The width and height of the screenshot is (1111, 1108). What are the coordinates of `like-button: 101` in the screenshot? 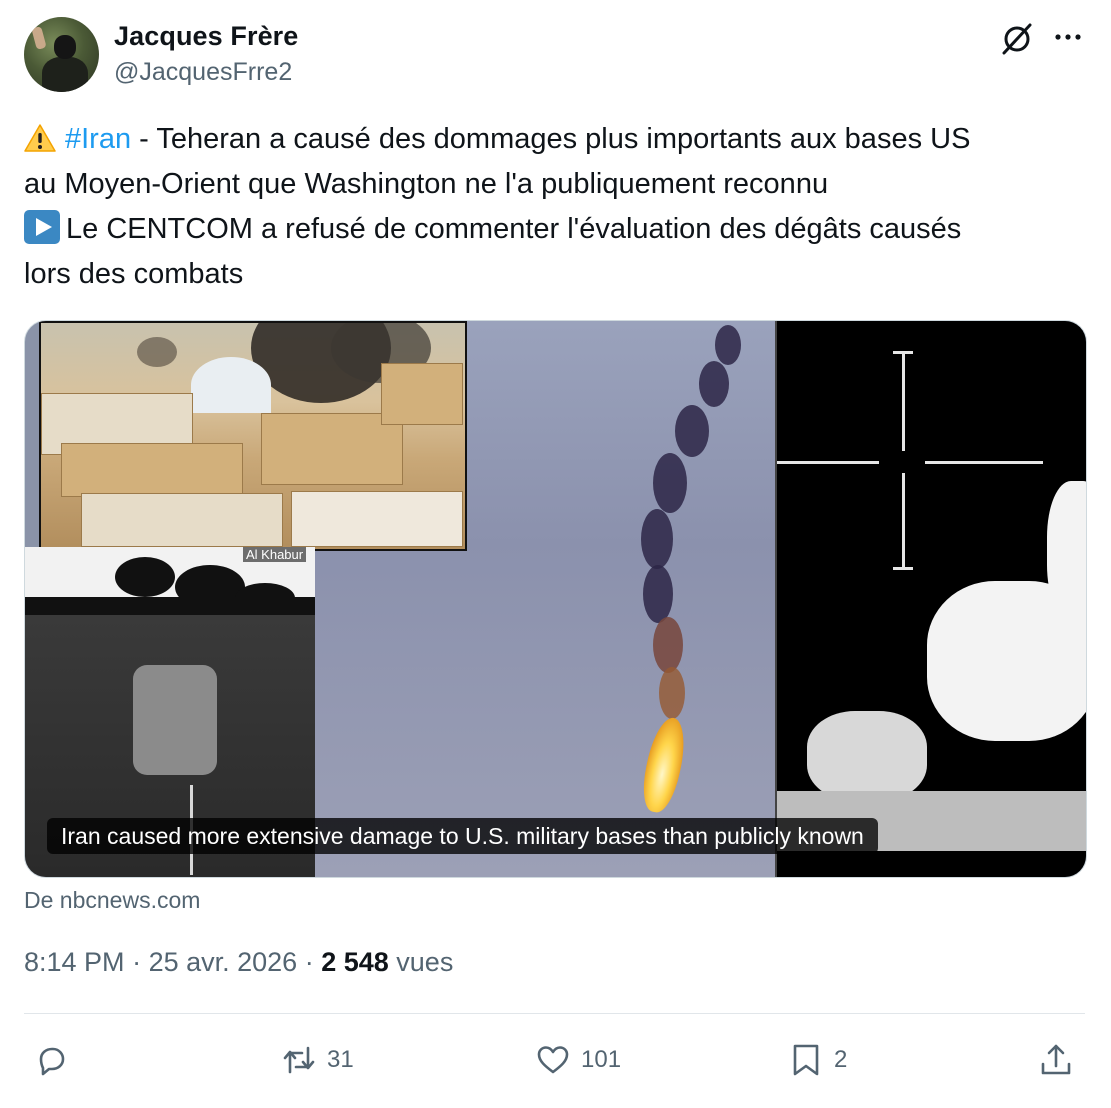 It's located at (578, 1060).